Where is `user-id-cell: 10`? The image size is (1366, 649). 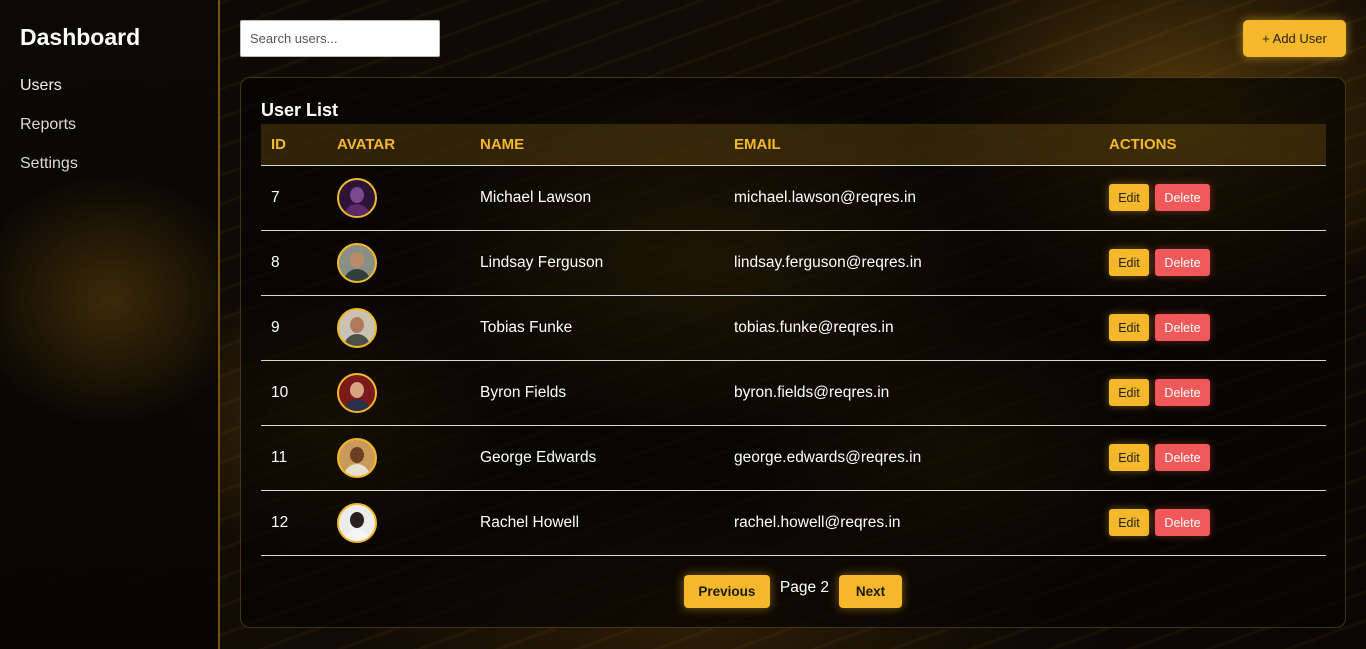 user-id-cell: 10 is located at coordinates (294, 393).